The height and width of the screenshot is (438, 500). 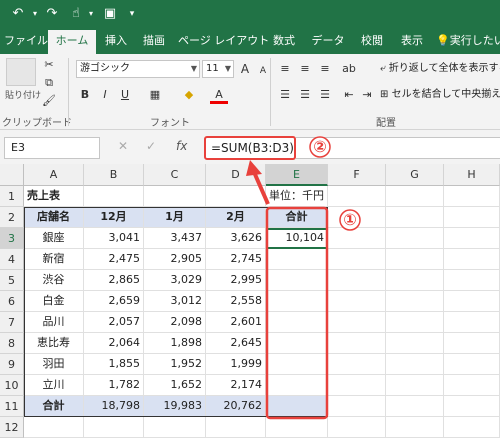 I want to click on step-badge-1: ①, so click(x=350, y=219).